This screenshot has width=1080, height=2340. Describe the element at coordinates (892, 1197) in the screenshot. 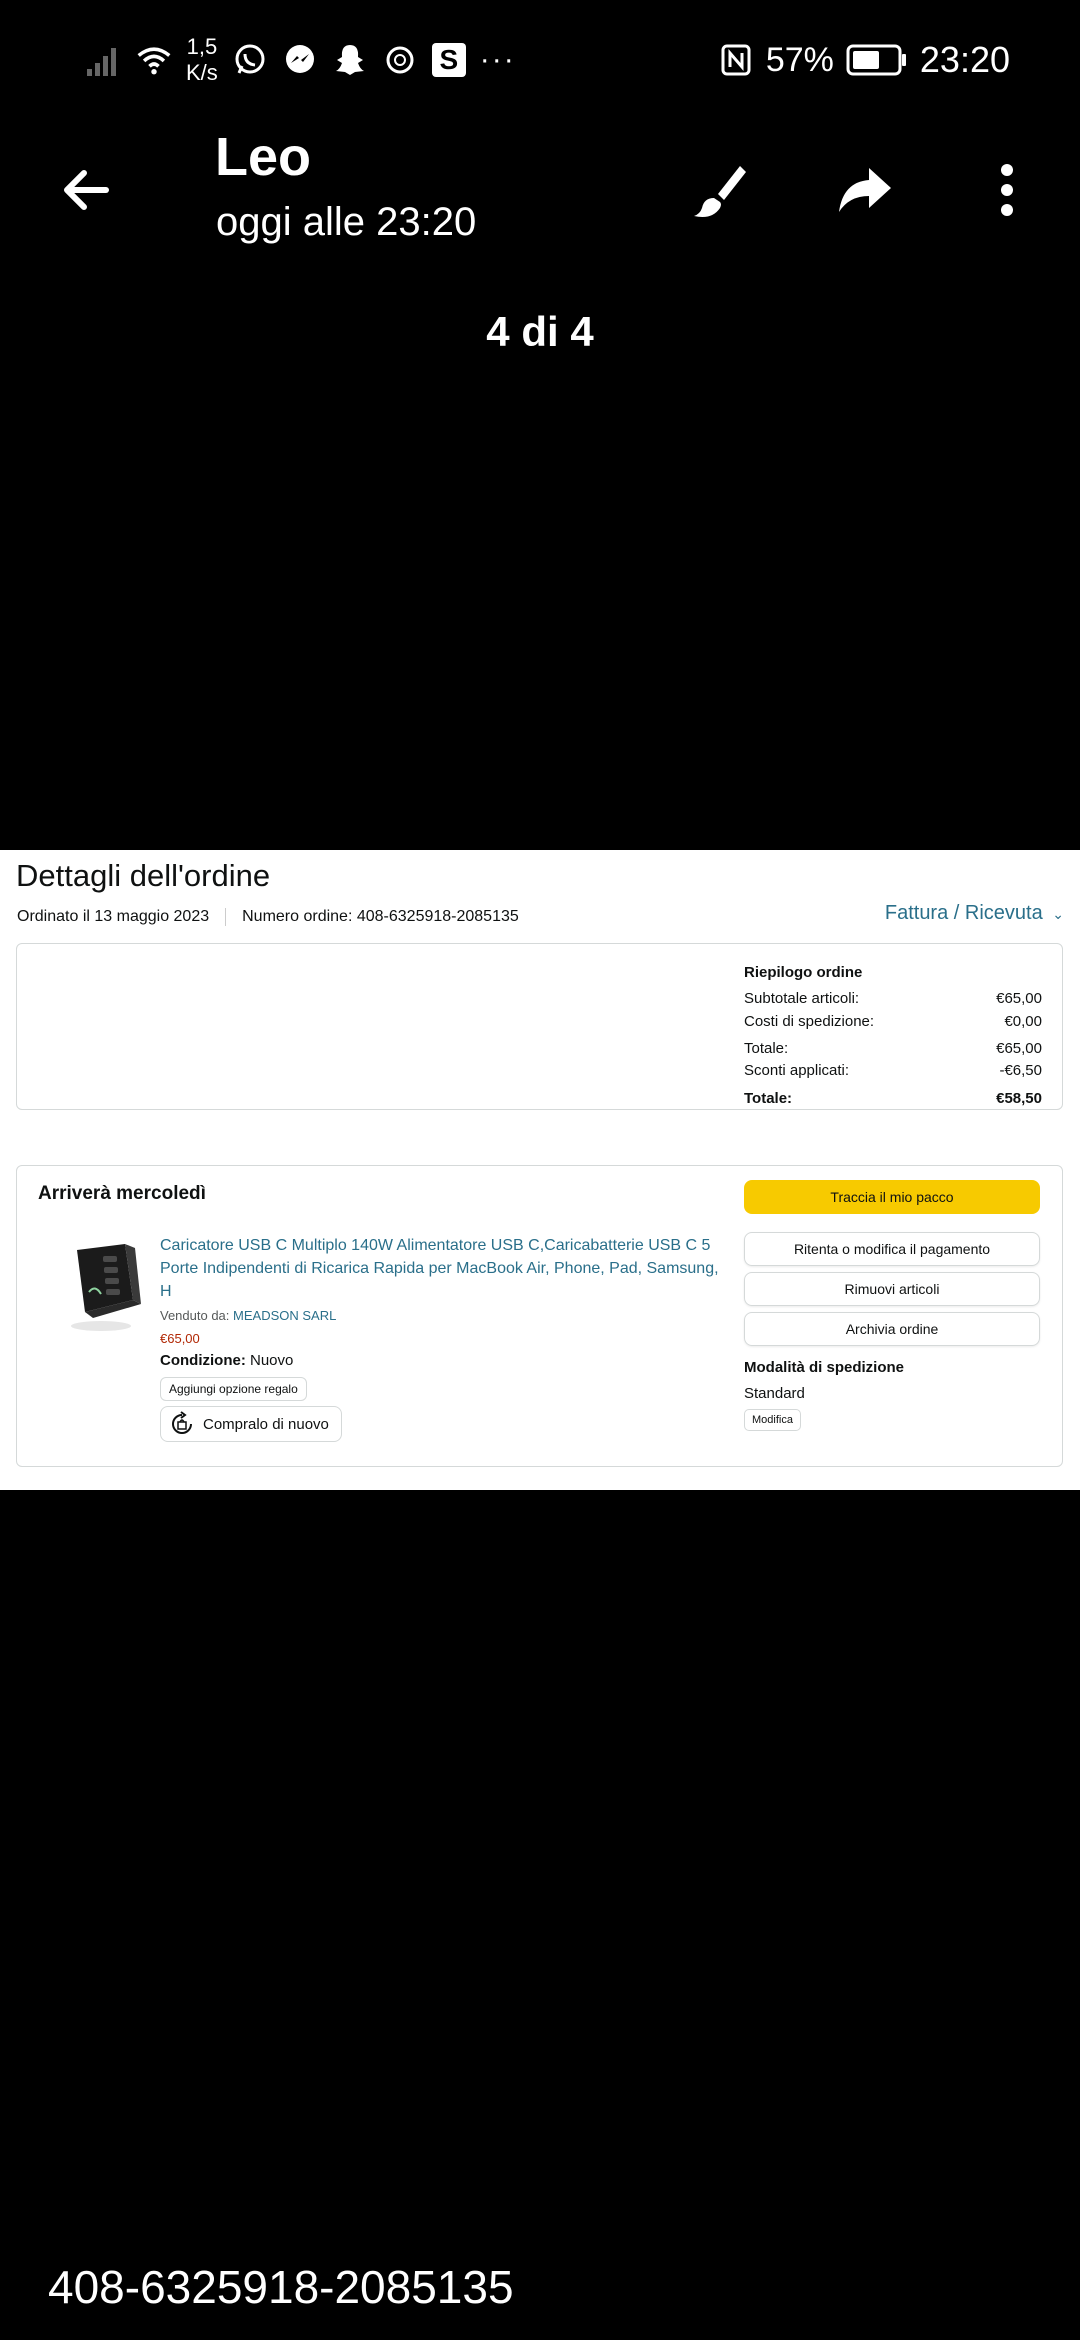

I see `track-package-button: Traccia il mio pacco` at that location.